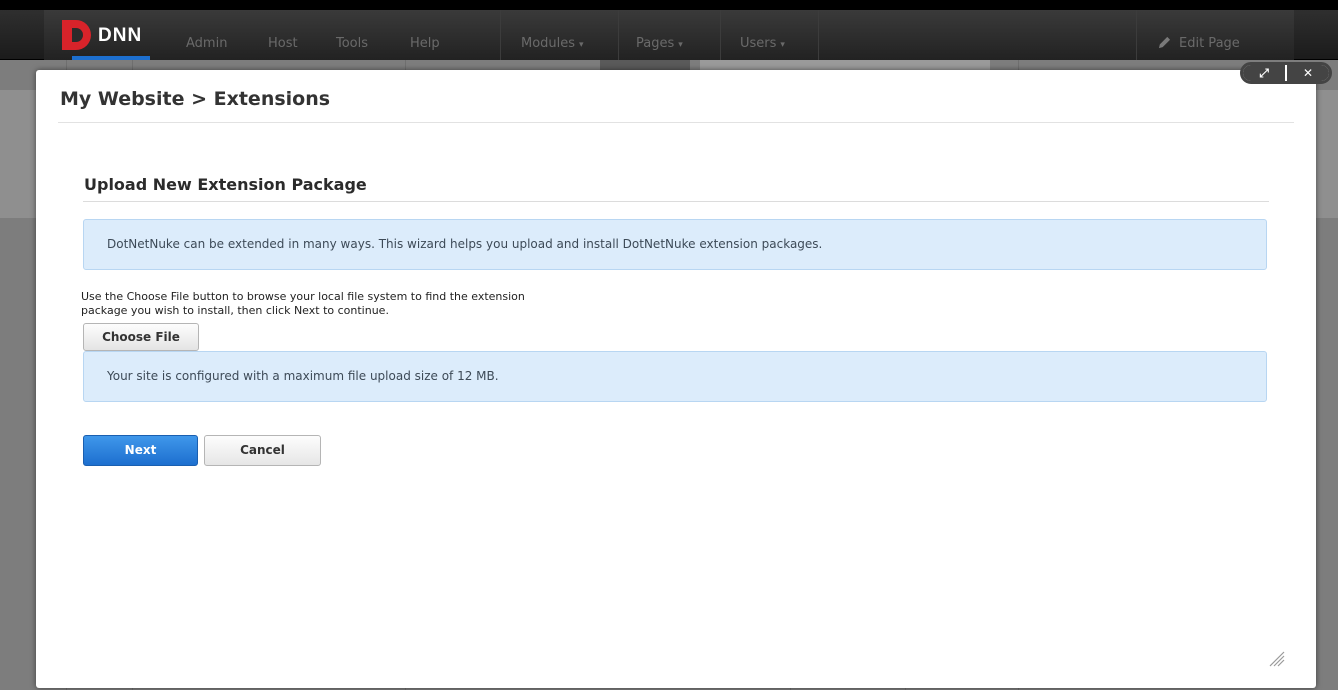  What do you see at coordinates (1286, 73) in the screenshot?
I see `dialog-window-controls: ⤢ ✕` at bounding box center [1286, 73].